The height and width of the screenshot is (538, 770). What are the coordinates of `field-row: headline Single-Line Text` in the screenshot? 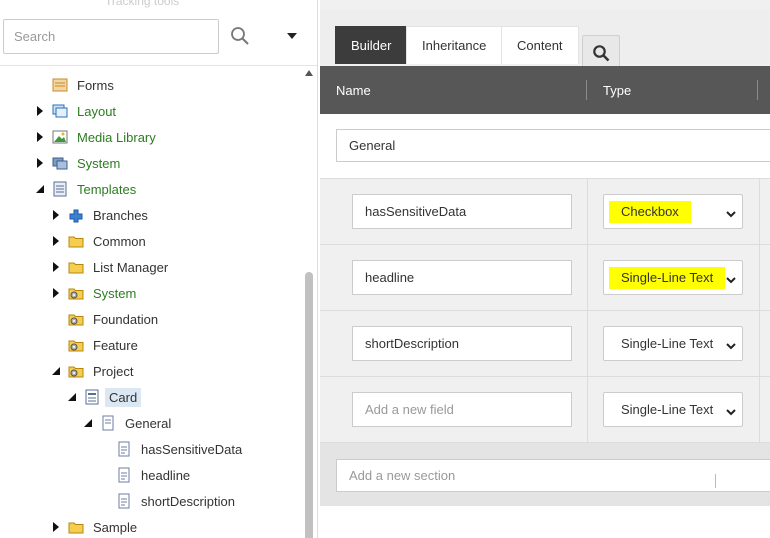 It's located at (545, 277).